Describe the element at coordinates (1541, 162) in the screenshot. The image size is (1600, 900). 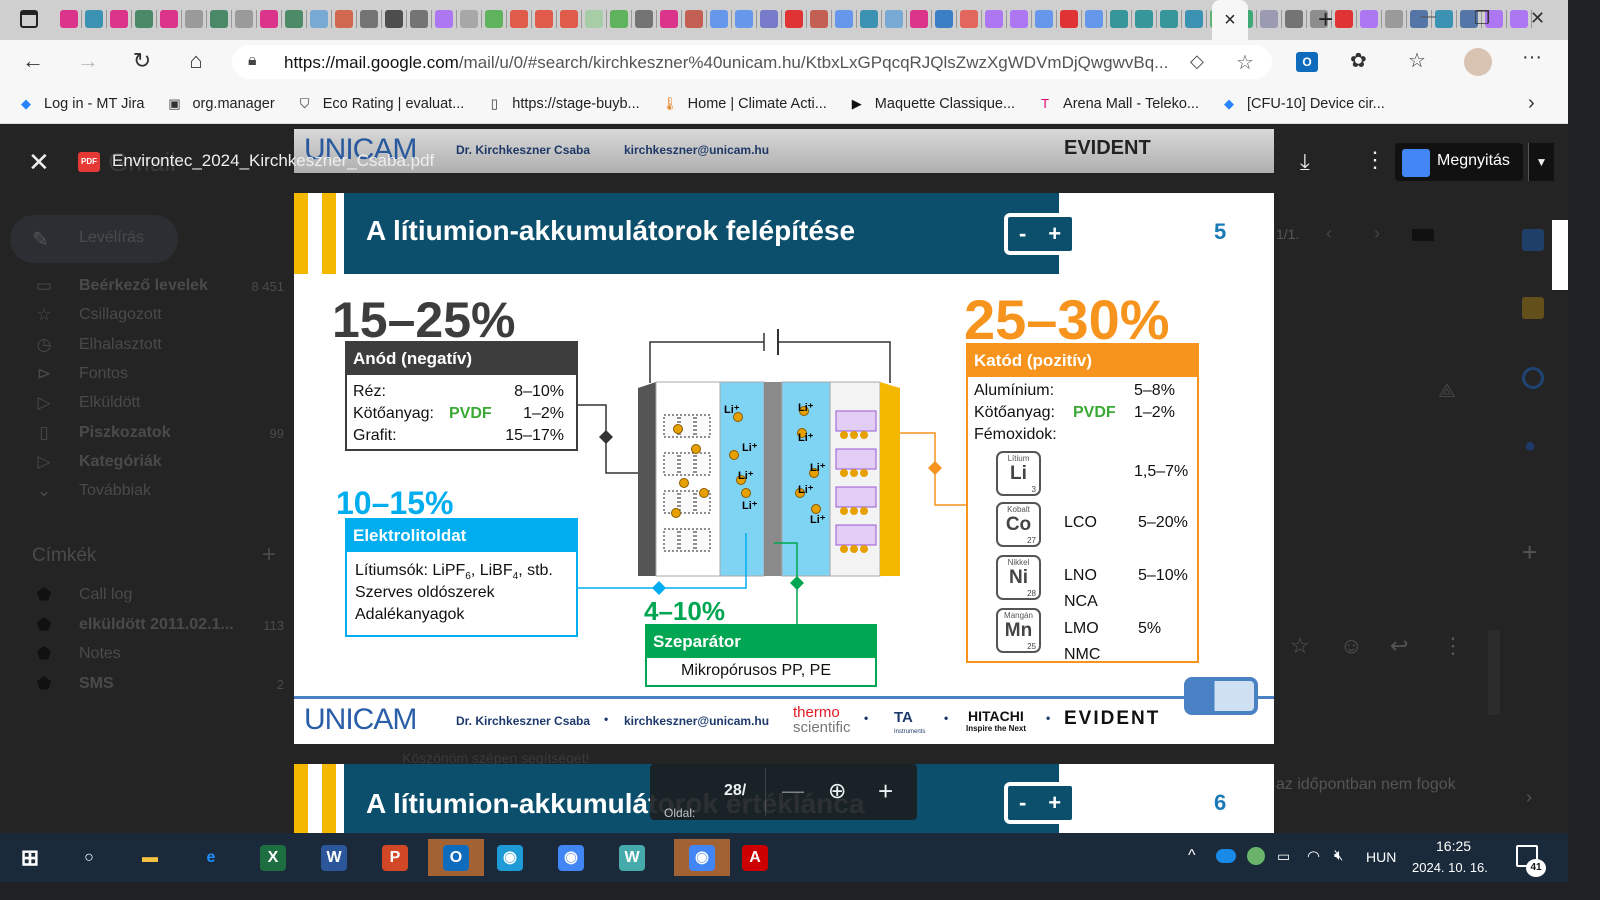
I see `open-with-dropdown-icon: ▼` at that location.